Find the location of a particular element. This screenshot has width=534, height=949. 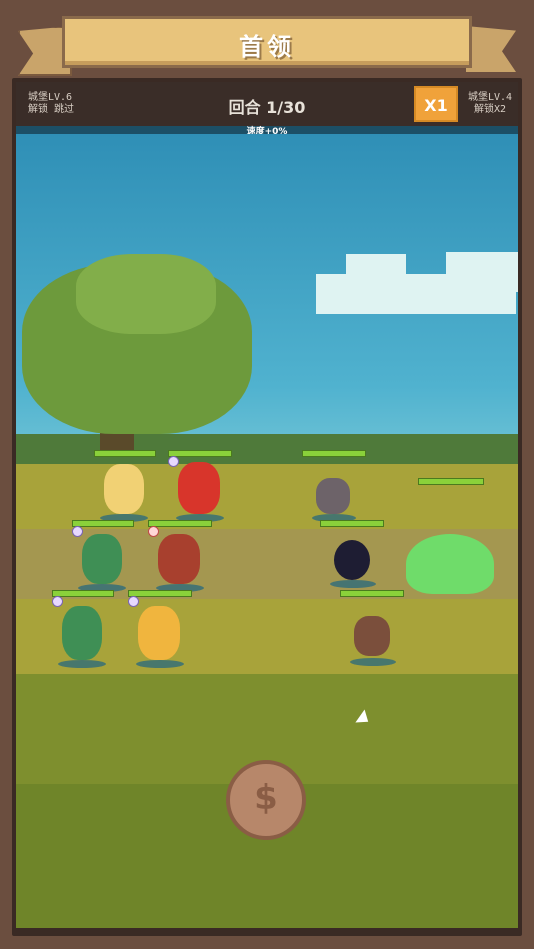

money-bag-icon: $ is located at coordinates (266, 798).